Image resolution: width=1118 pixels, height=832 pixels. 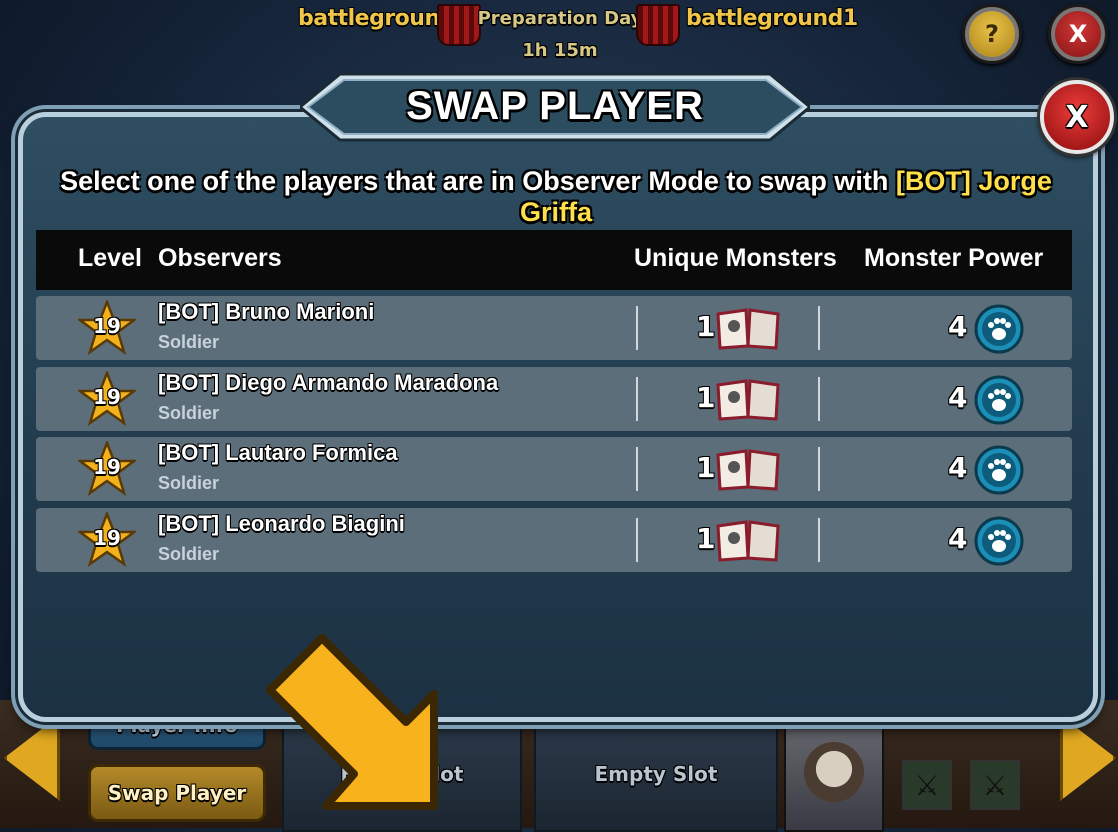 What do you see at coordinates (656, 774) in the screenshot?
I see `empty-slot: Empty Slot` at bounding box center [656, 774].